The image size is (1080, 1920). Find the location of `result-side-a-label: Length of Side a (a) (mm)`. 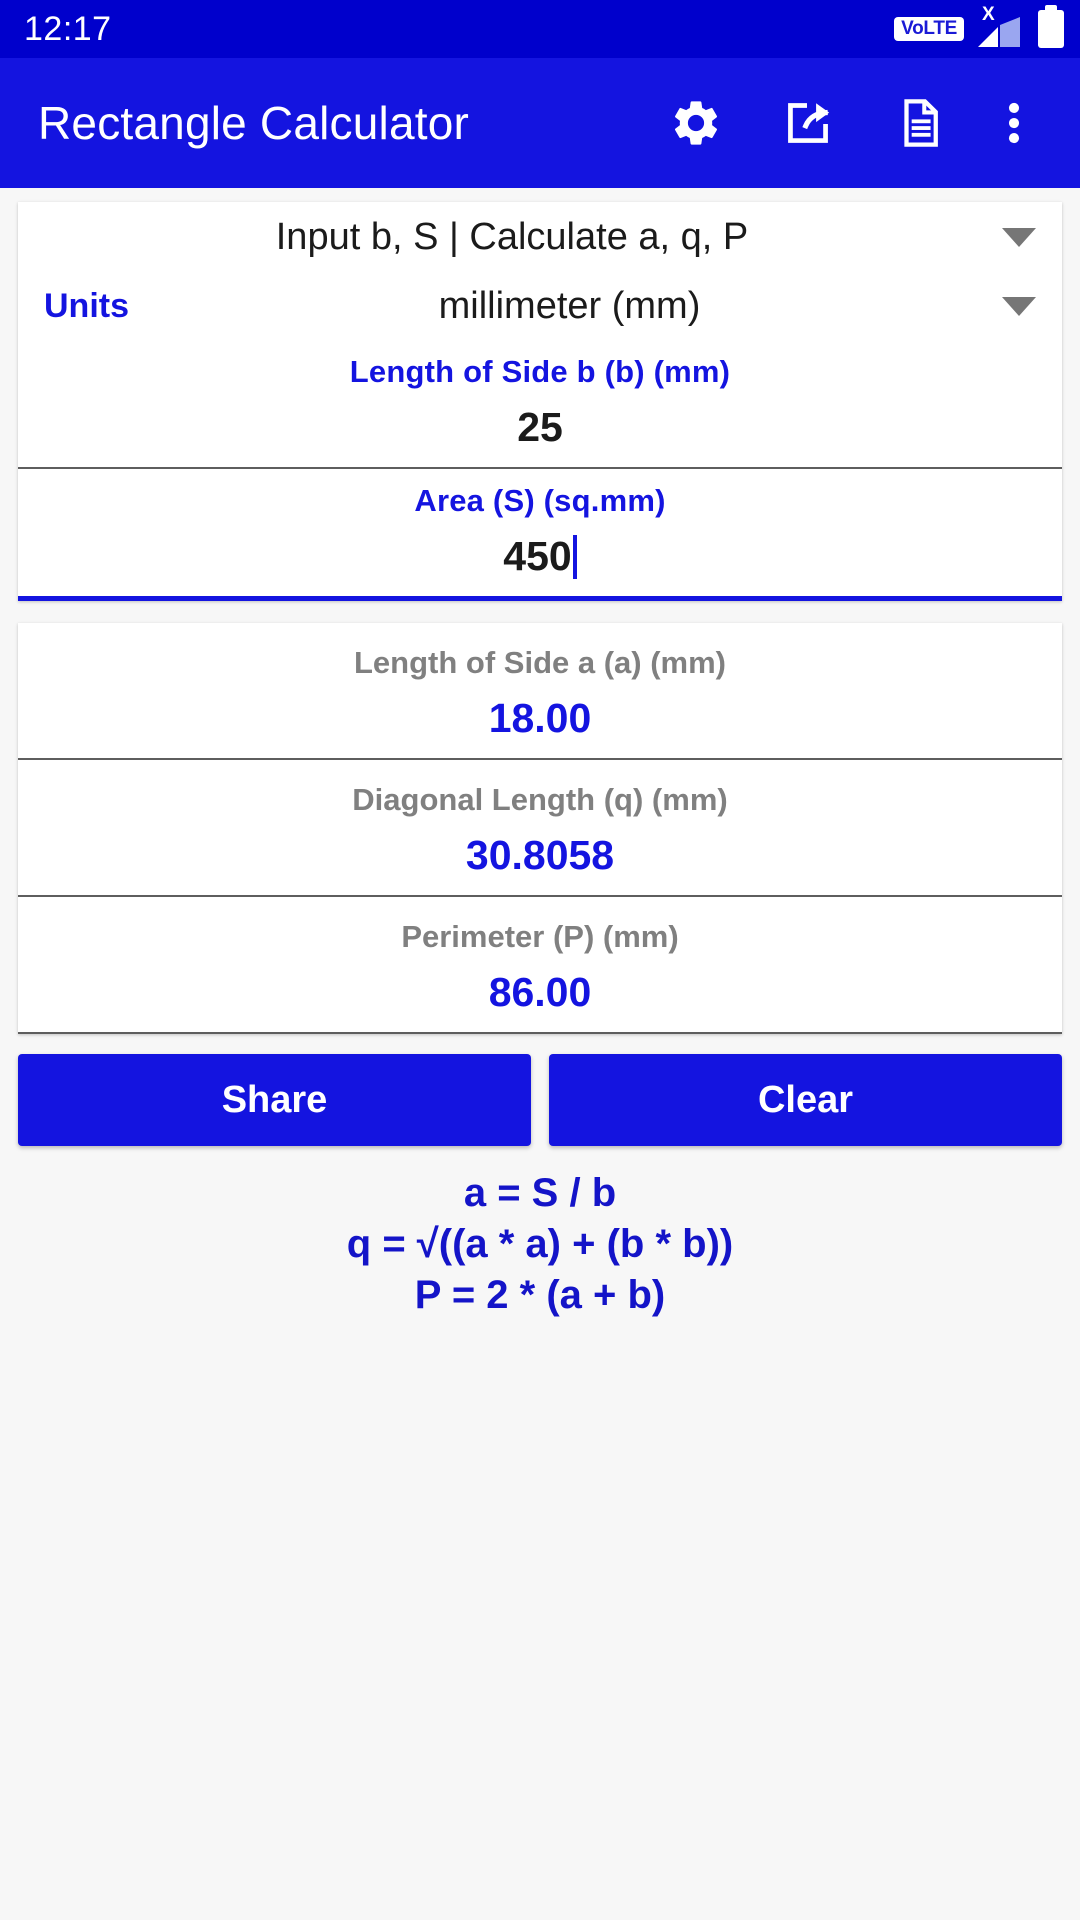

result-side-a-label: Length of Side a (a) (mm) is located at coordinates (540, 662).